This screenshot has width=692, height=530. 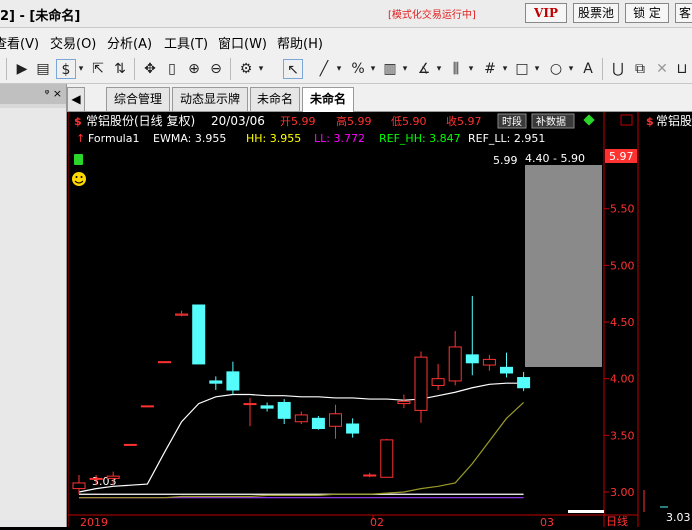 I want to click on bar-date: 20/03/06, so click(x=238, y=121).